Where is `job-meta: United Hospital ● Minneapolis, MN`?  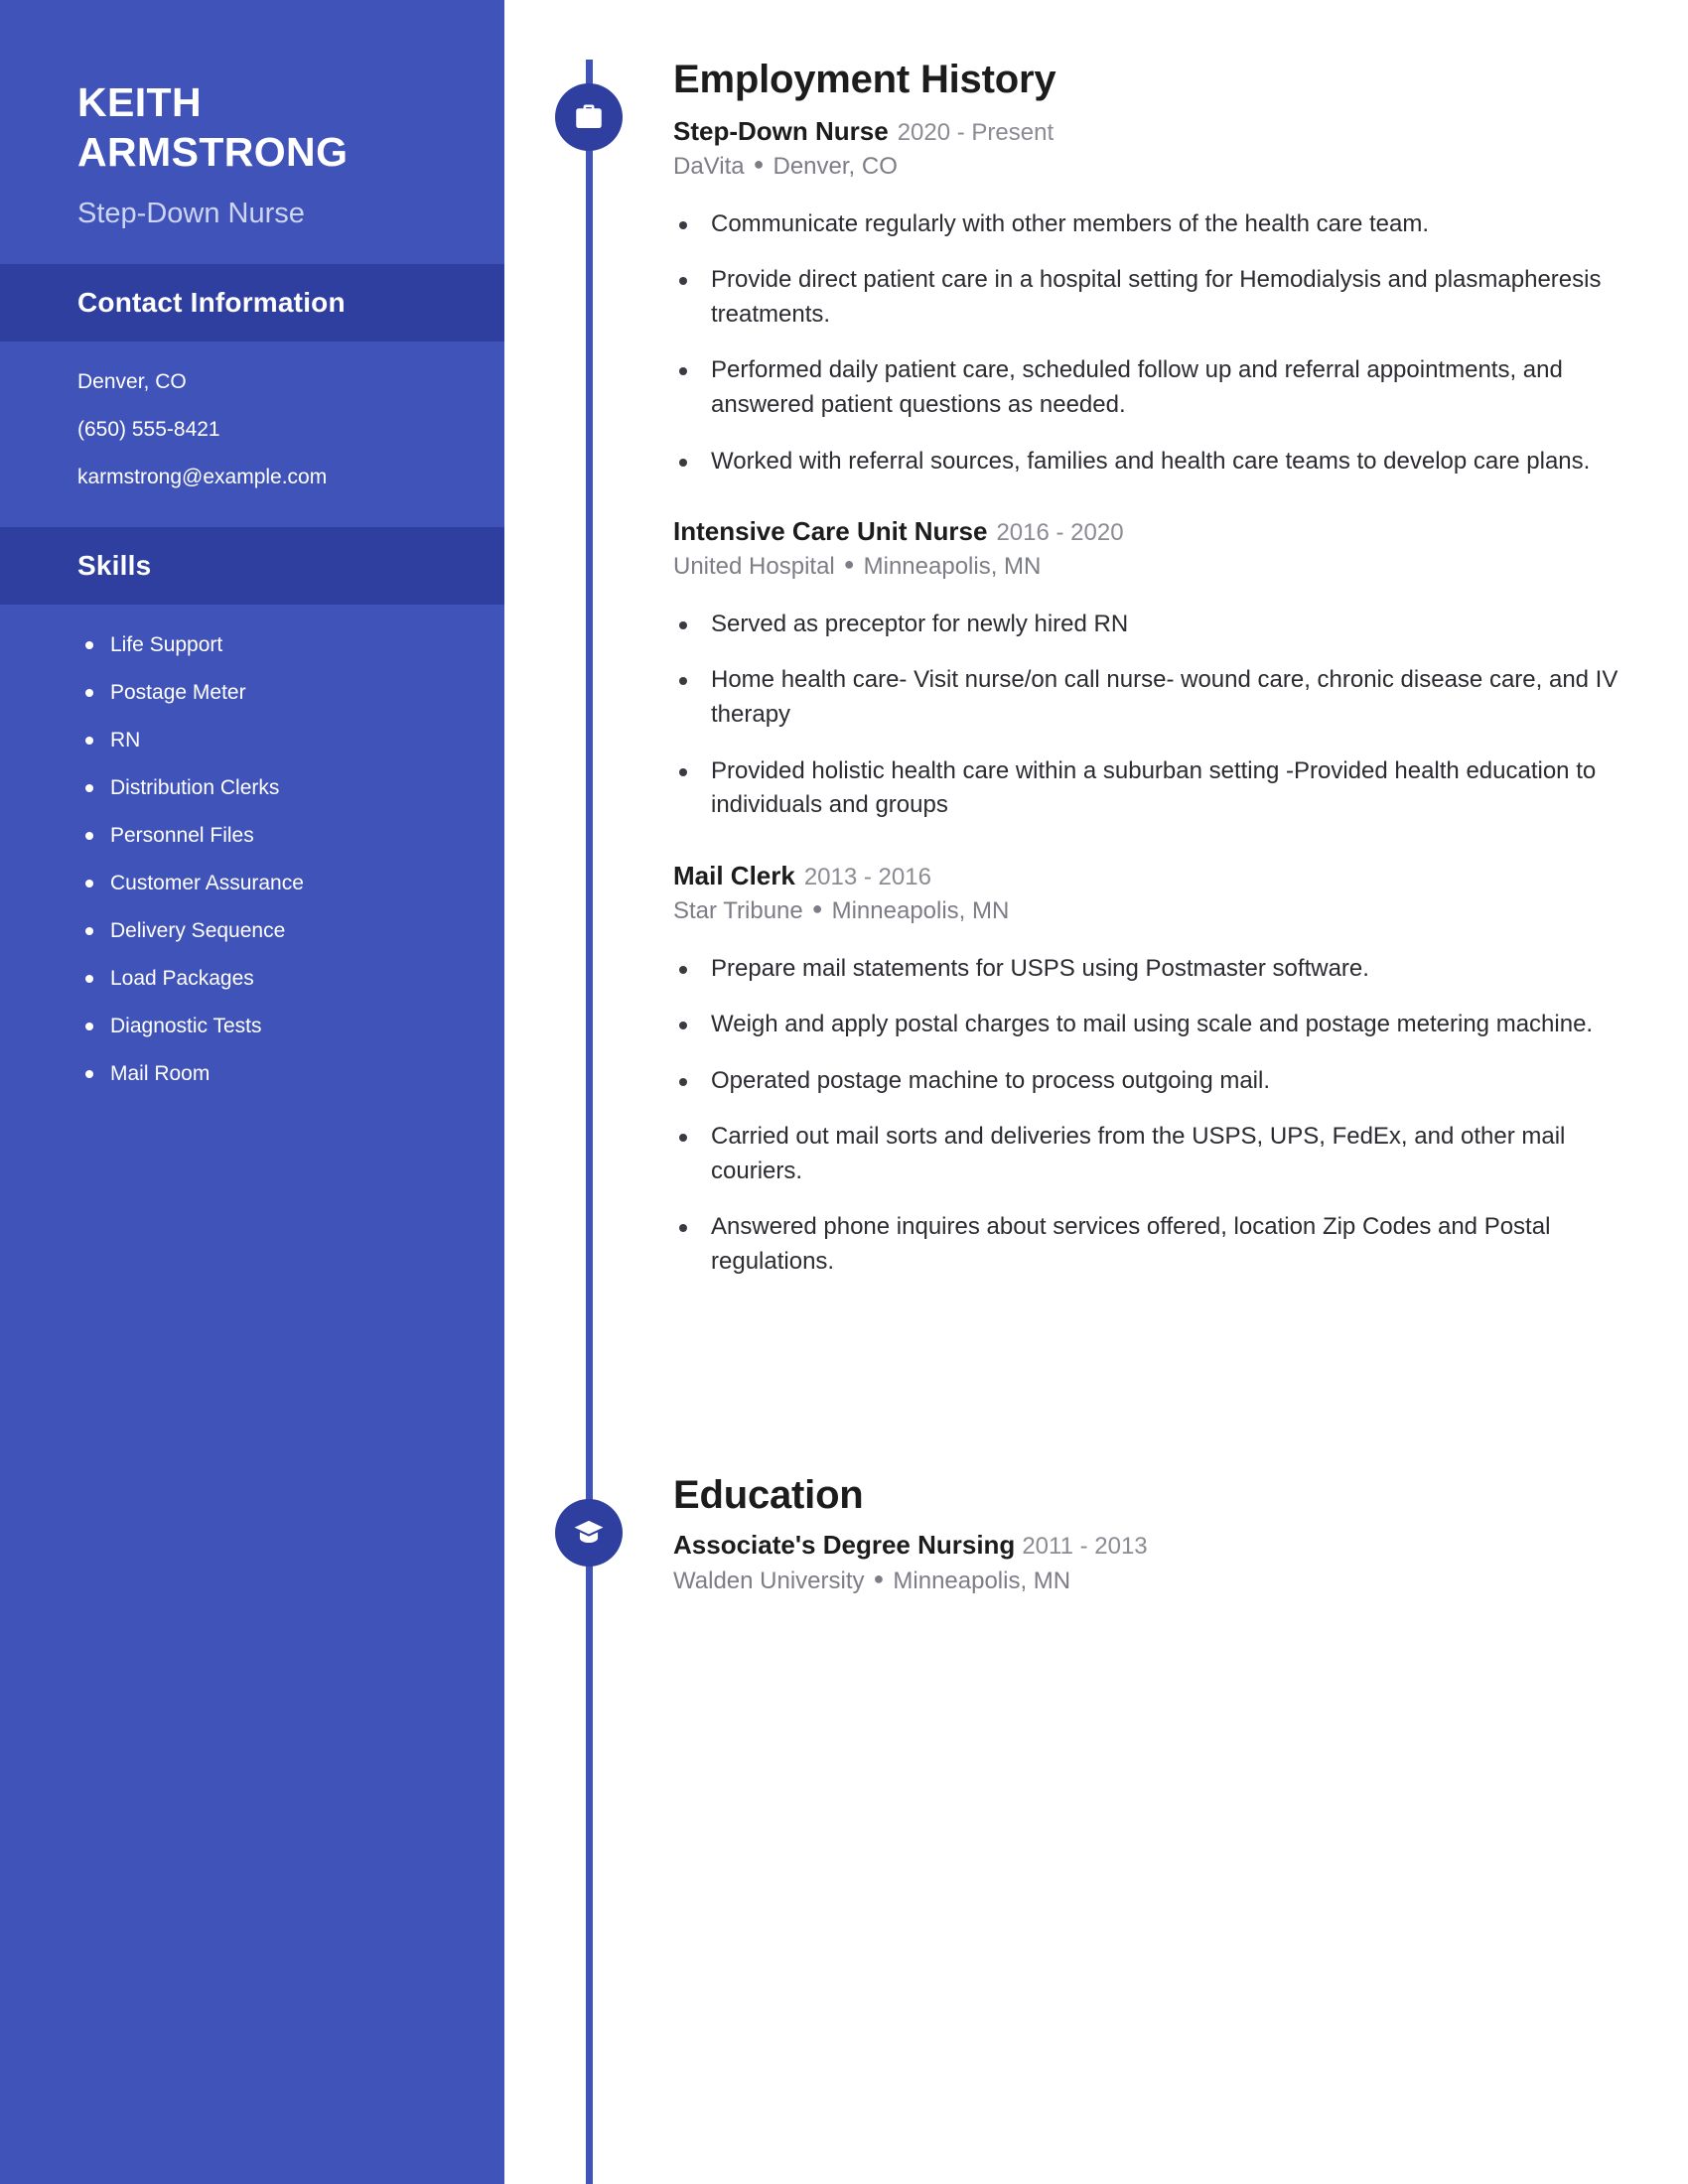 job-meta: United Hospital ● Minneapolis, MN is located at coordinates (1180, 567).